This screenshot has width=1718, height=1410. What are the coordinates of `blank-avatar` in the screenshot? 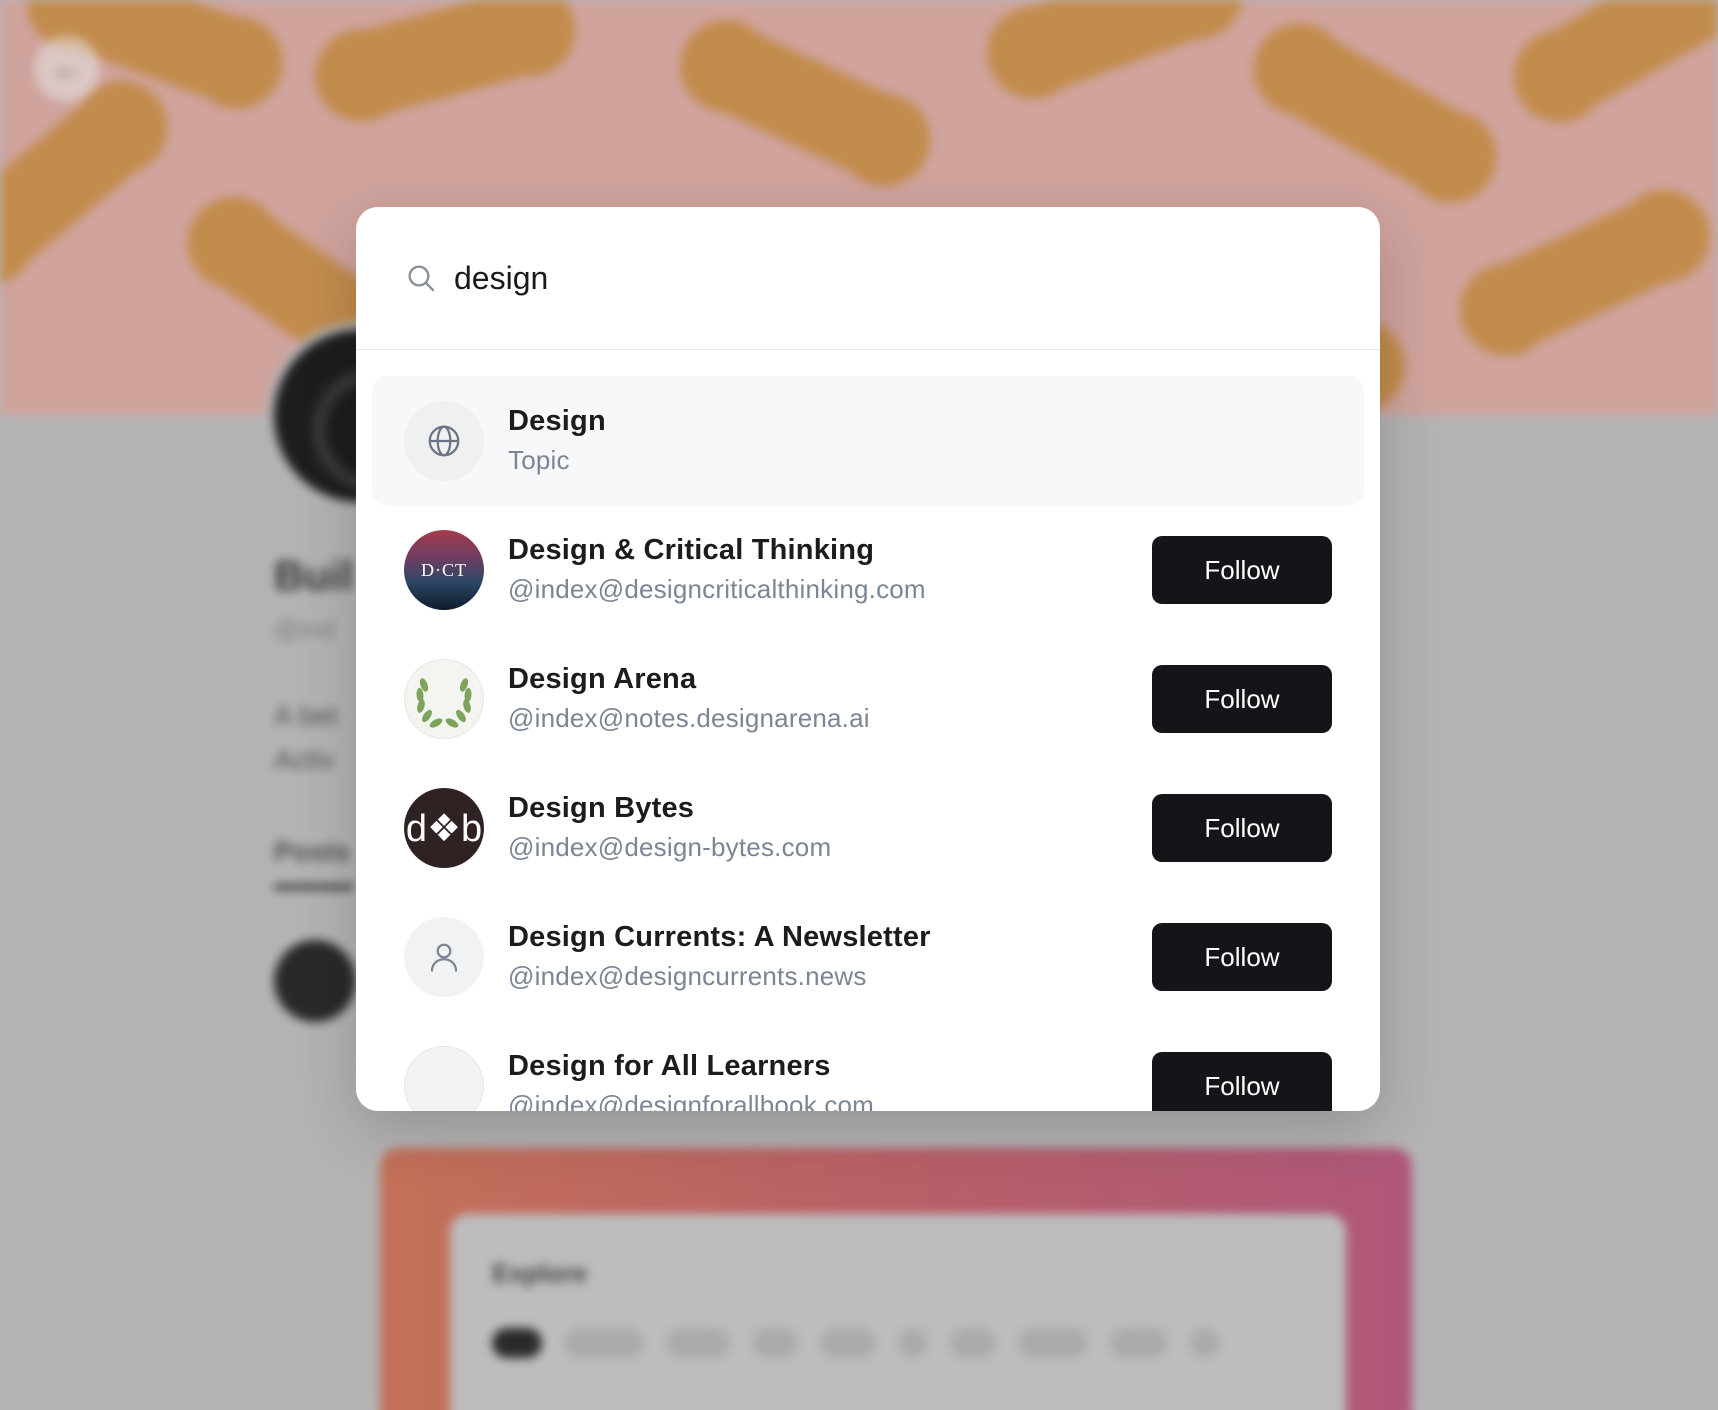 It's located at (444, 1078).